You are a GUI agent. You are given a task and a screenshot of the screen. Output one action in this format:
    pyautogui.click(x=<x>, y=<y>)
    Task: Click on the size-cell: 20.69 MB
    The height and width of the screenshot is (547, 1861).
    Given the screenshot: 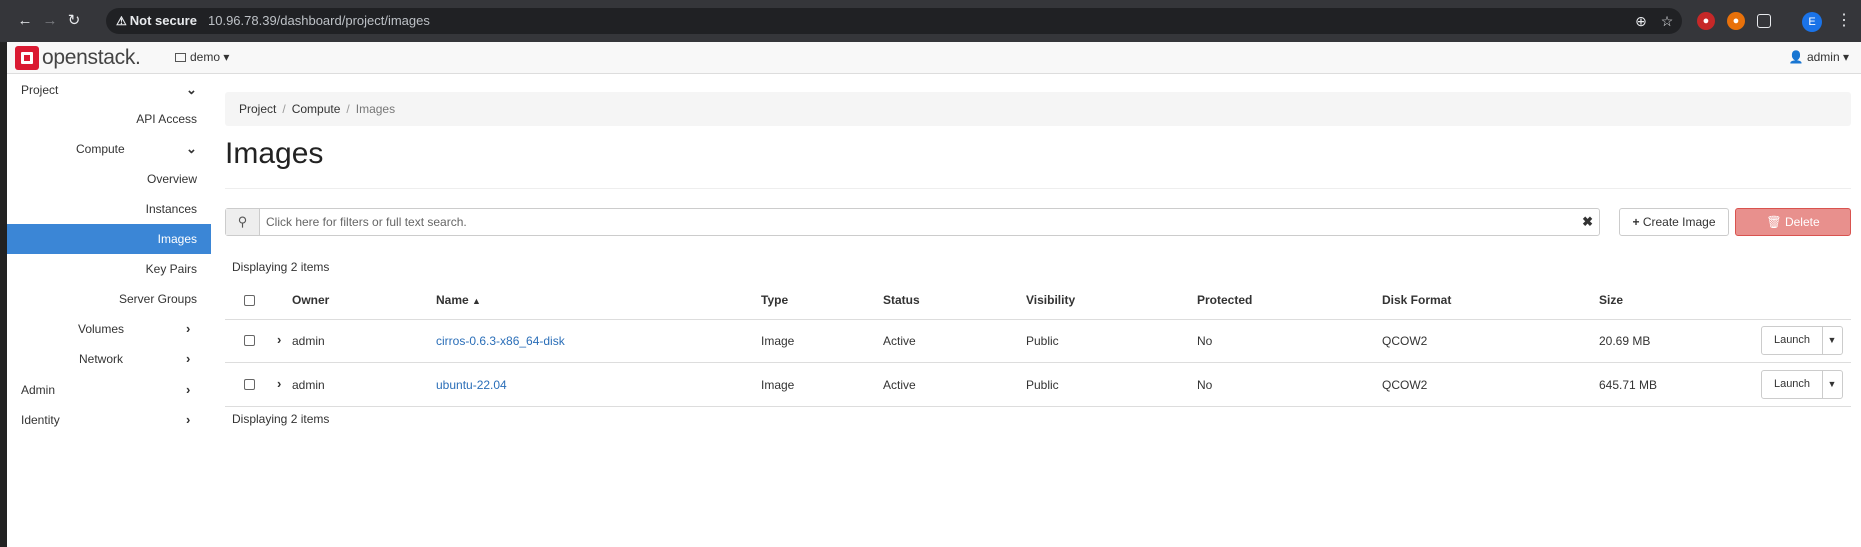 What is the action you would take?
    pyautogui.click(x=1625, y=341)
    